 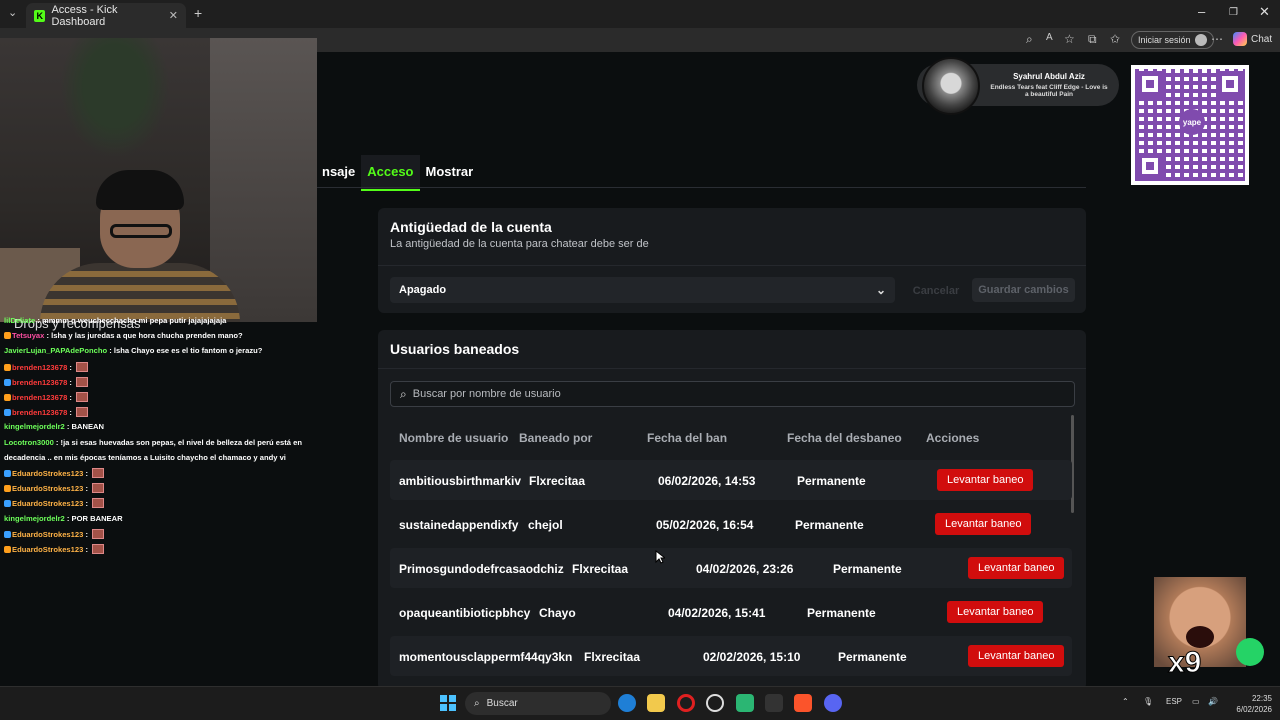 What do you see at coordinates (450, 173) in the screenshot?
I see `tab-show: Mostrar` at bounding box center [450, 173].